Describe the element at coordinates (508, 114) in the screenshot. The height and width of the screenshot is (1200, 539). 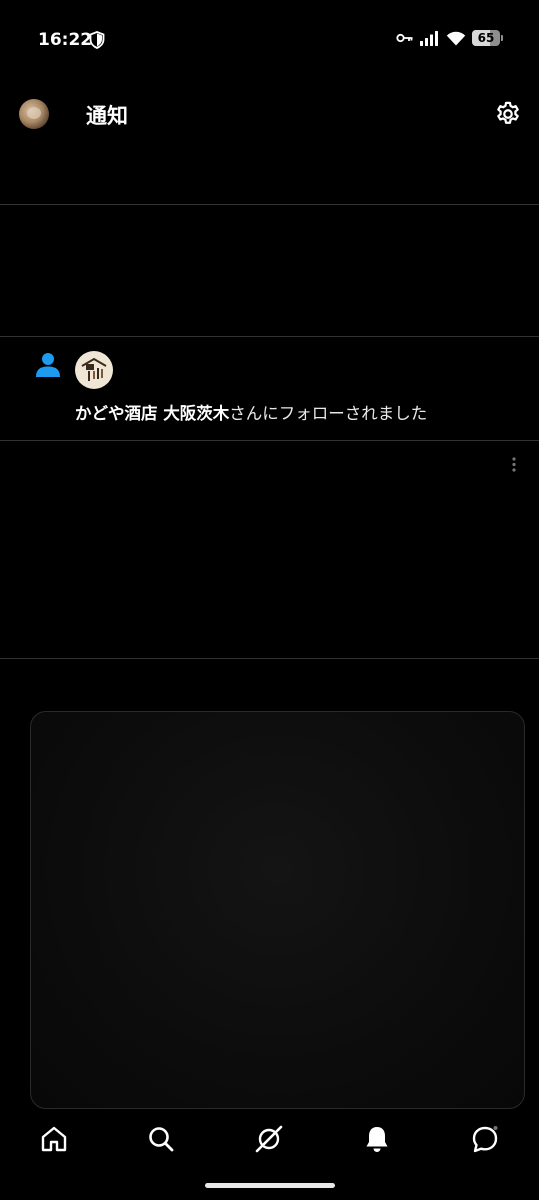
I see `gear-icon` at that location.